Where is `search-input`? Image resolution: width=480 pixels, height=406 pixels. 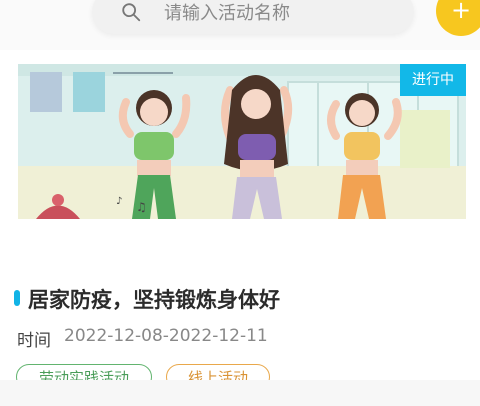 search-input is located at coordinates (279, 14).